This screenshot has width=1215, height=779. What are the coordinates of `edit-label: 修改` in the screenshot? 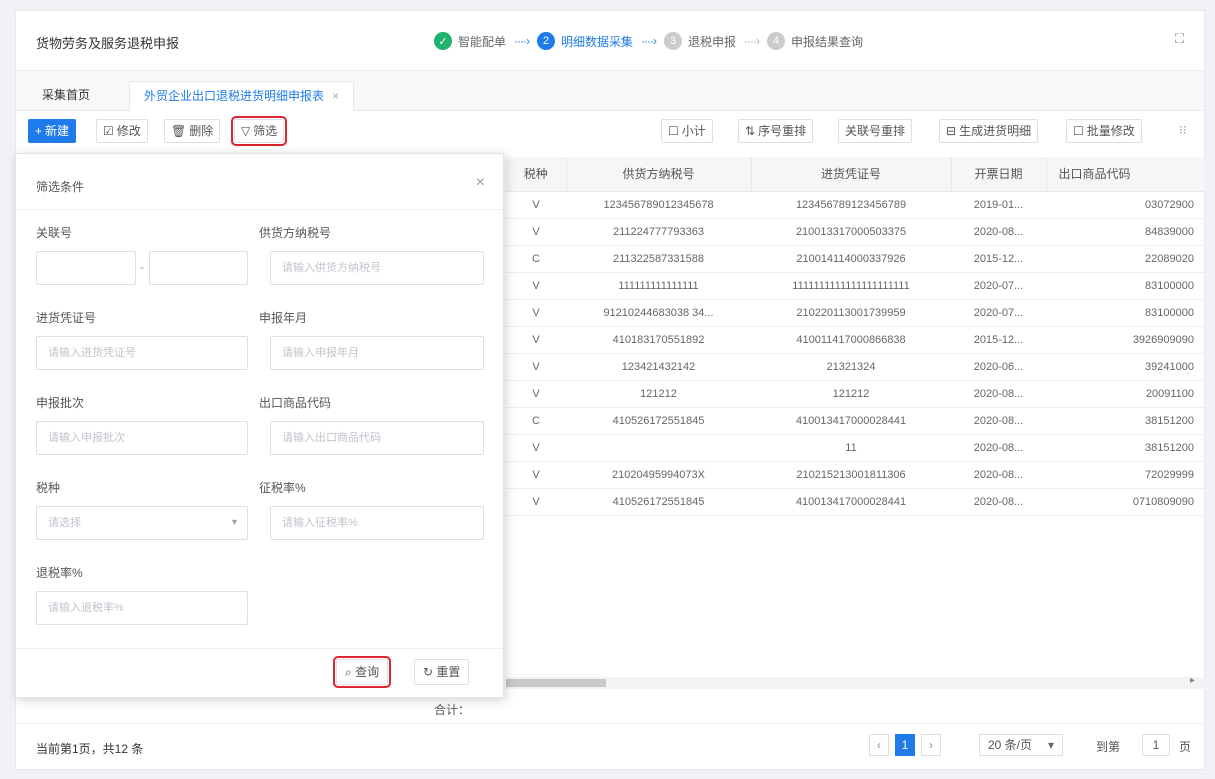 It's located at (128, 131).